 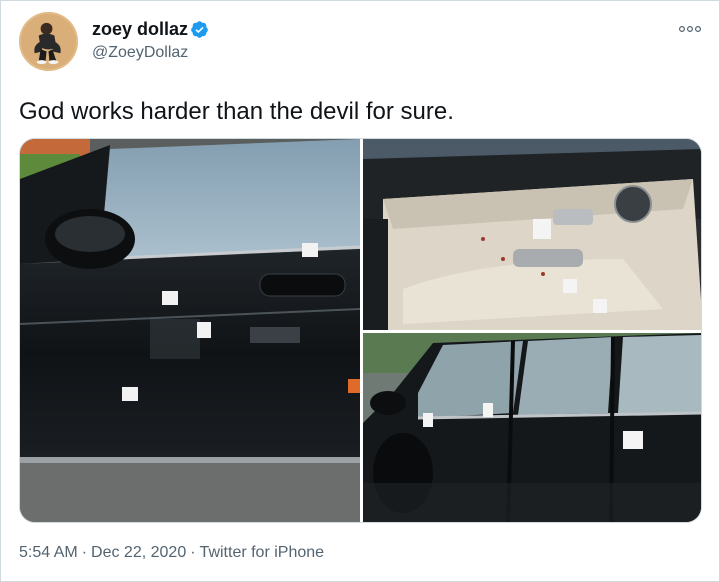 What do you see at coordinates (48, 553) in the screenshot?
I see `tweet-time: 5:54 AM` at bounding box center [48, 553].